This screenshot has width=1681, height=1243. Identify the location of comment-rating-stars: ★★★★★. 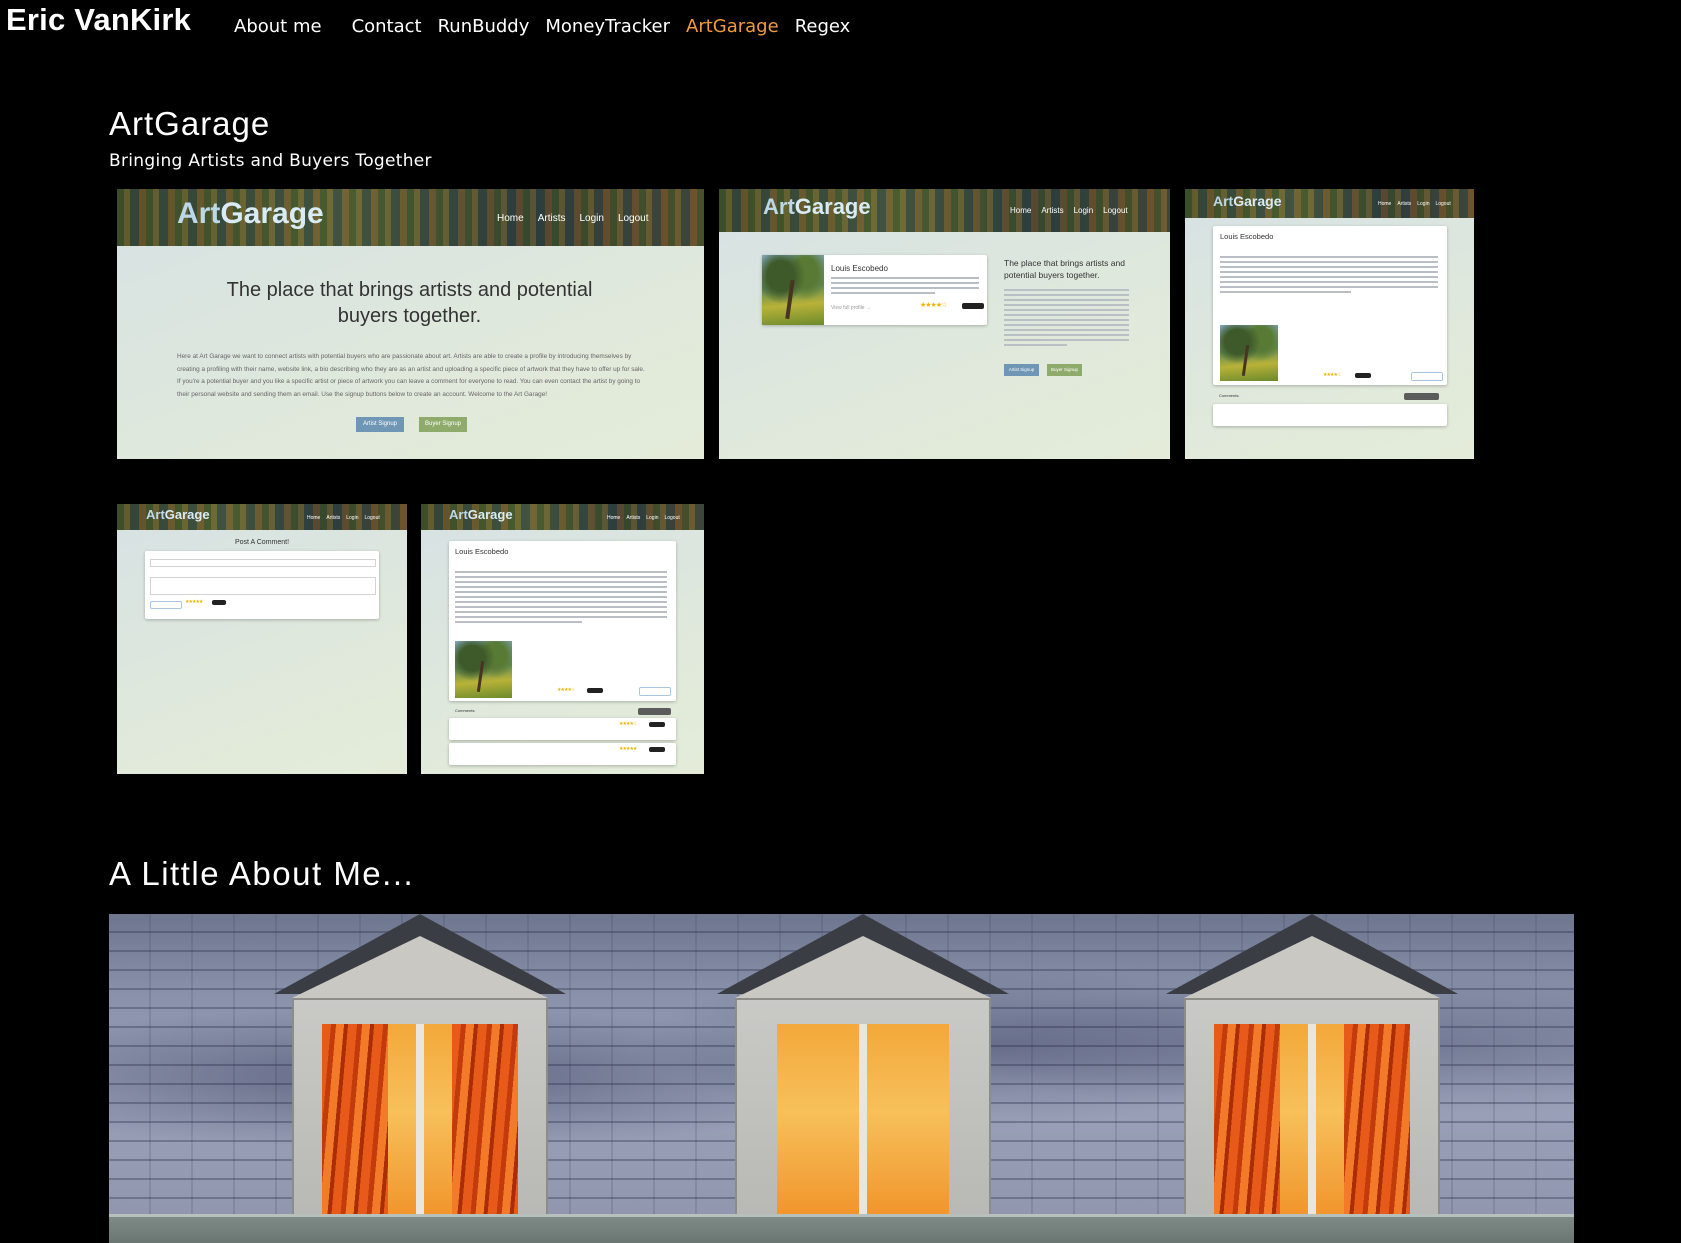
(628, 749).